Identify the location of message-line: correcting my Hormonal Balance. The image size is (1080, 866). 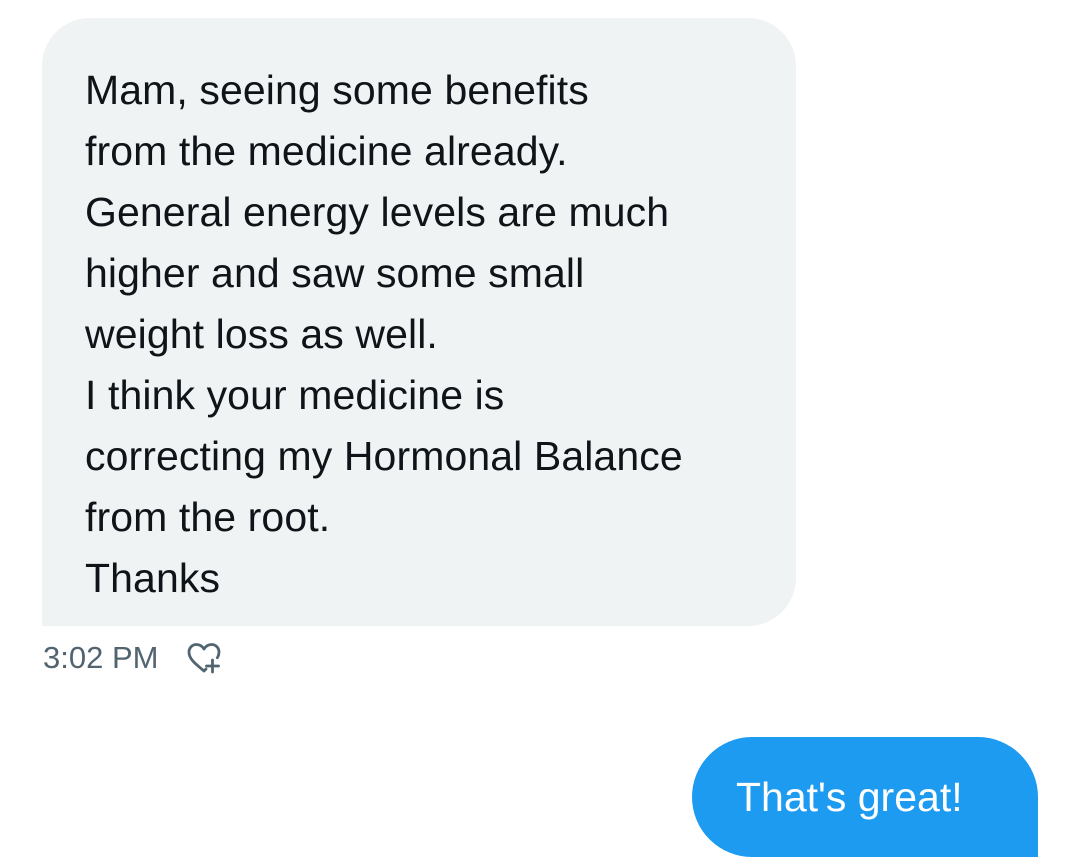
(384, 456).